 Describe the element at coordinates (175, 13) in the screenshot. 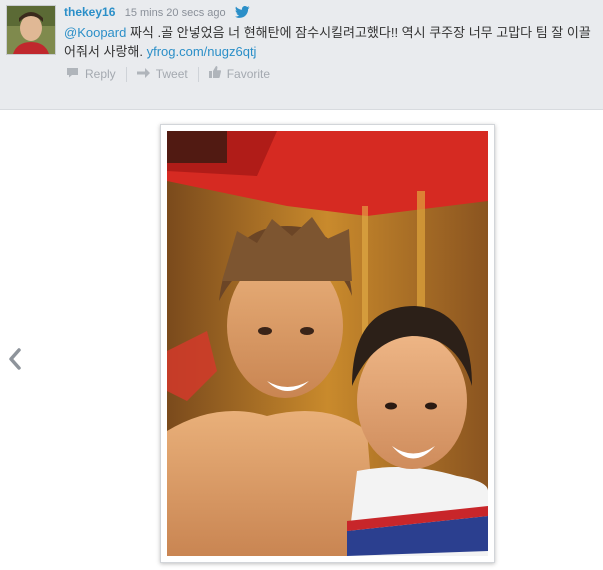

I see `timestamp: 15 mins 20 secs ago` at that location.